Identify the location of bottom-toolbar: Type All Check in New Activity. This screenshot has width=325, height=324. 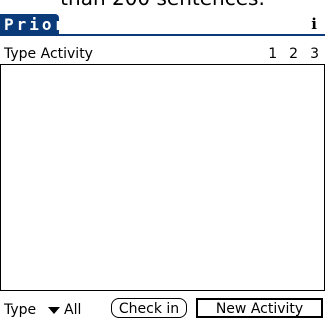
(162, 310).